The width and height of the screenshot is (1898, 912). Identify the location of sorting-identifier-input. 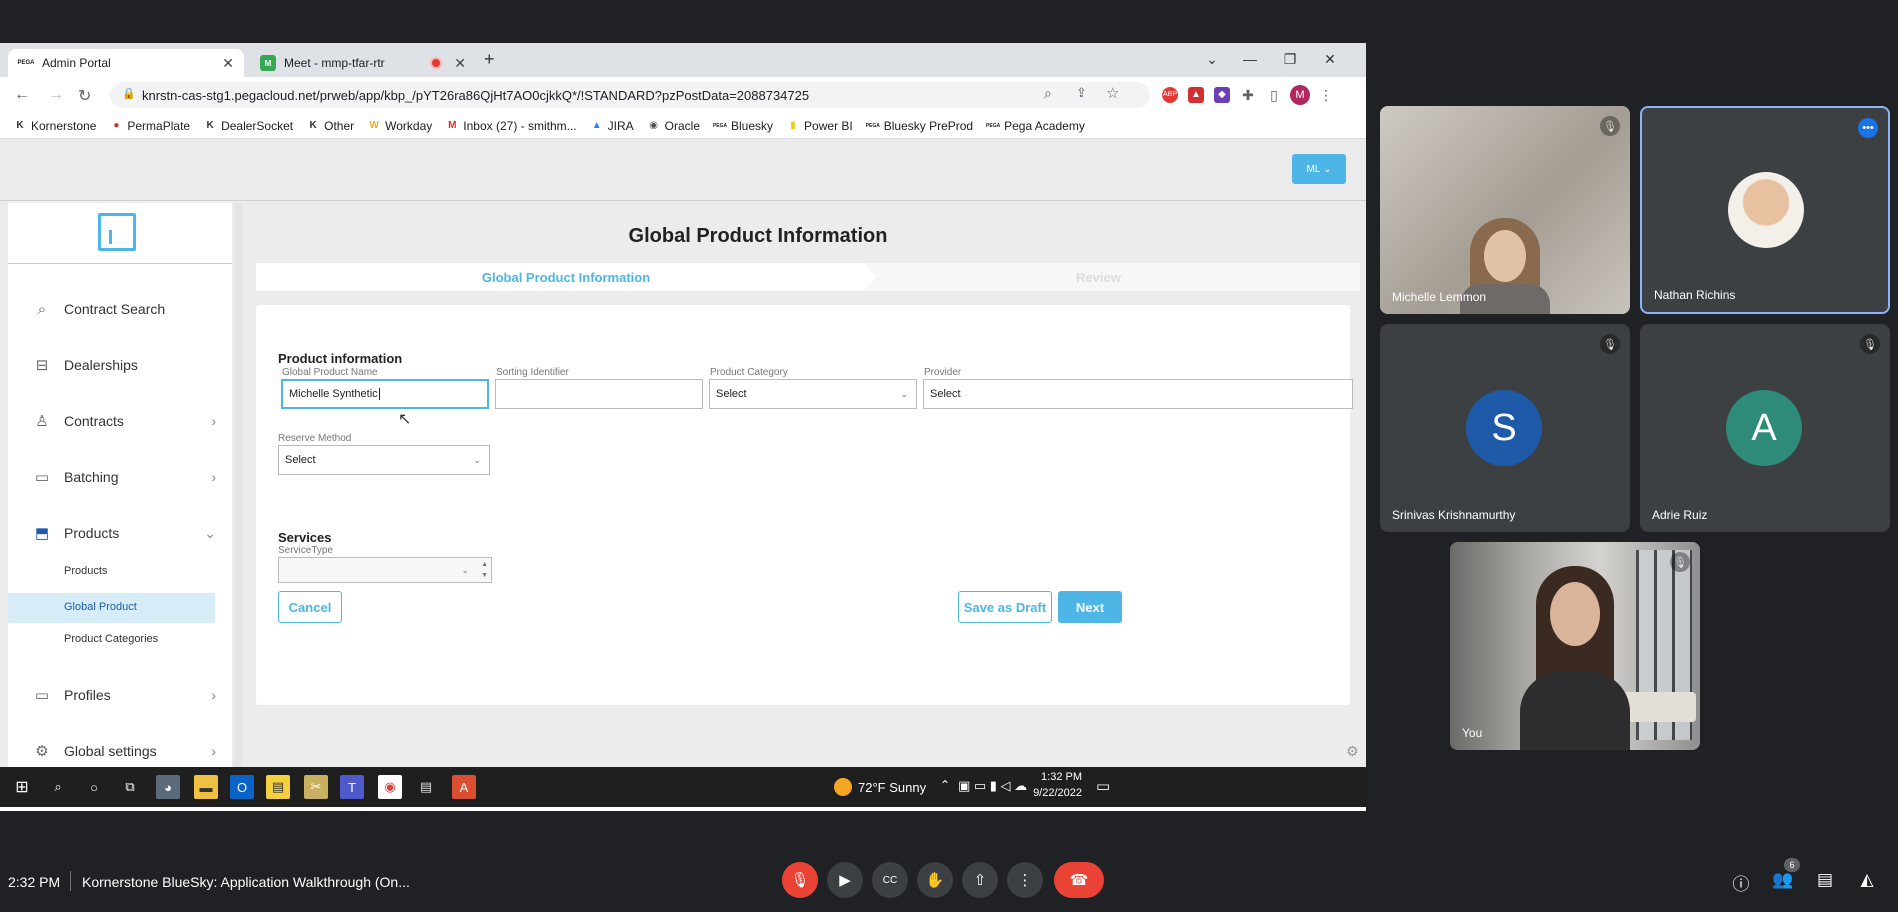
(599, 394).